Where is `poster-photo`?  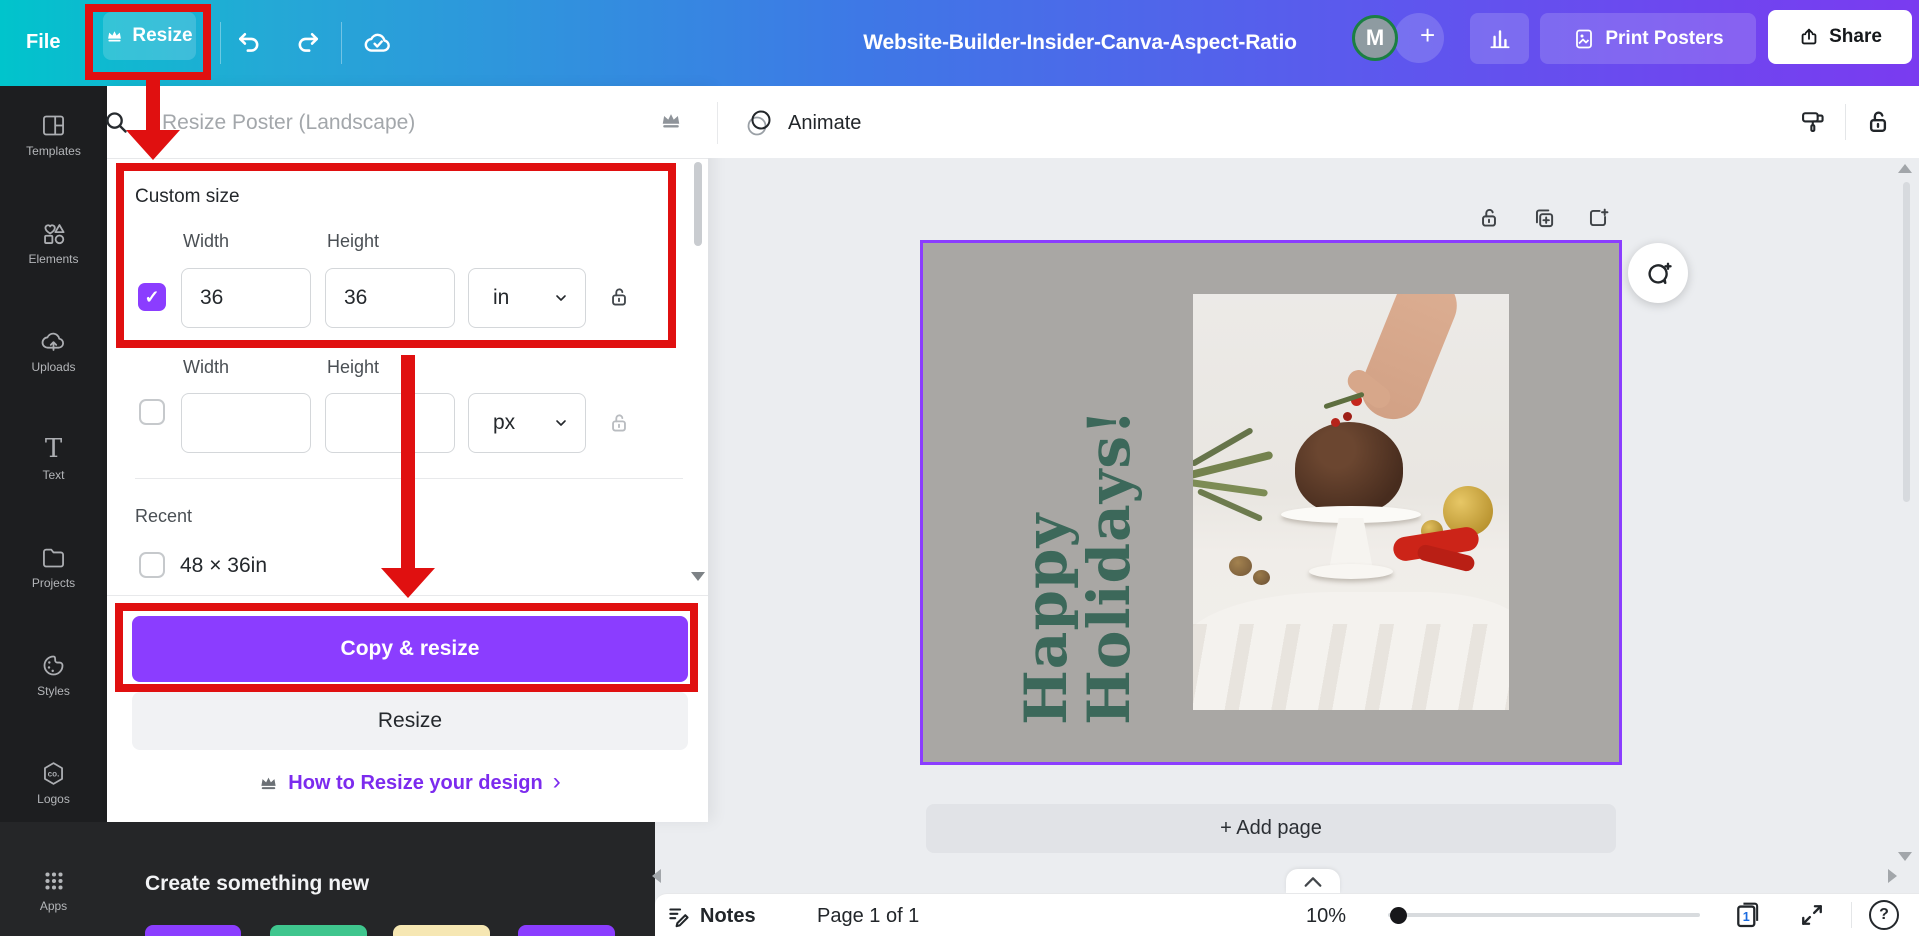 poster-photo is located at coordinates (1351, 502).